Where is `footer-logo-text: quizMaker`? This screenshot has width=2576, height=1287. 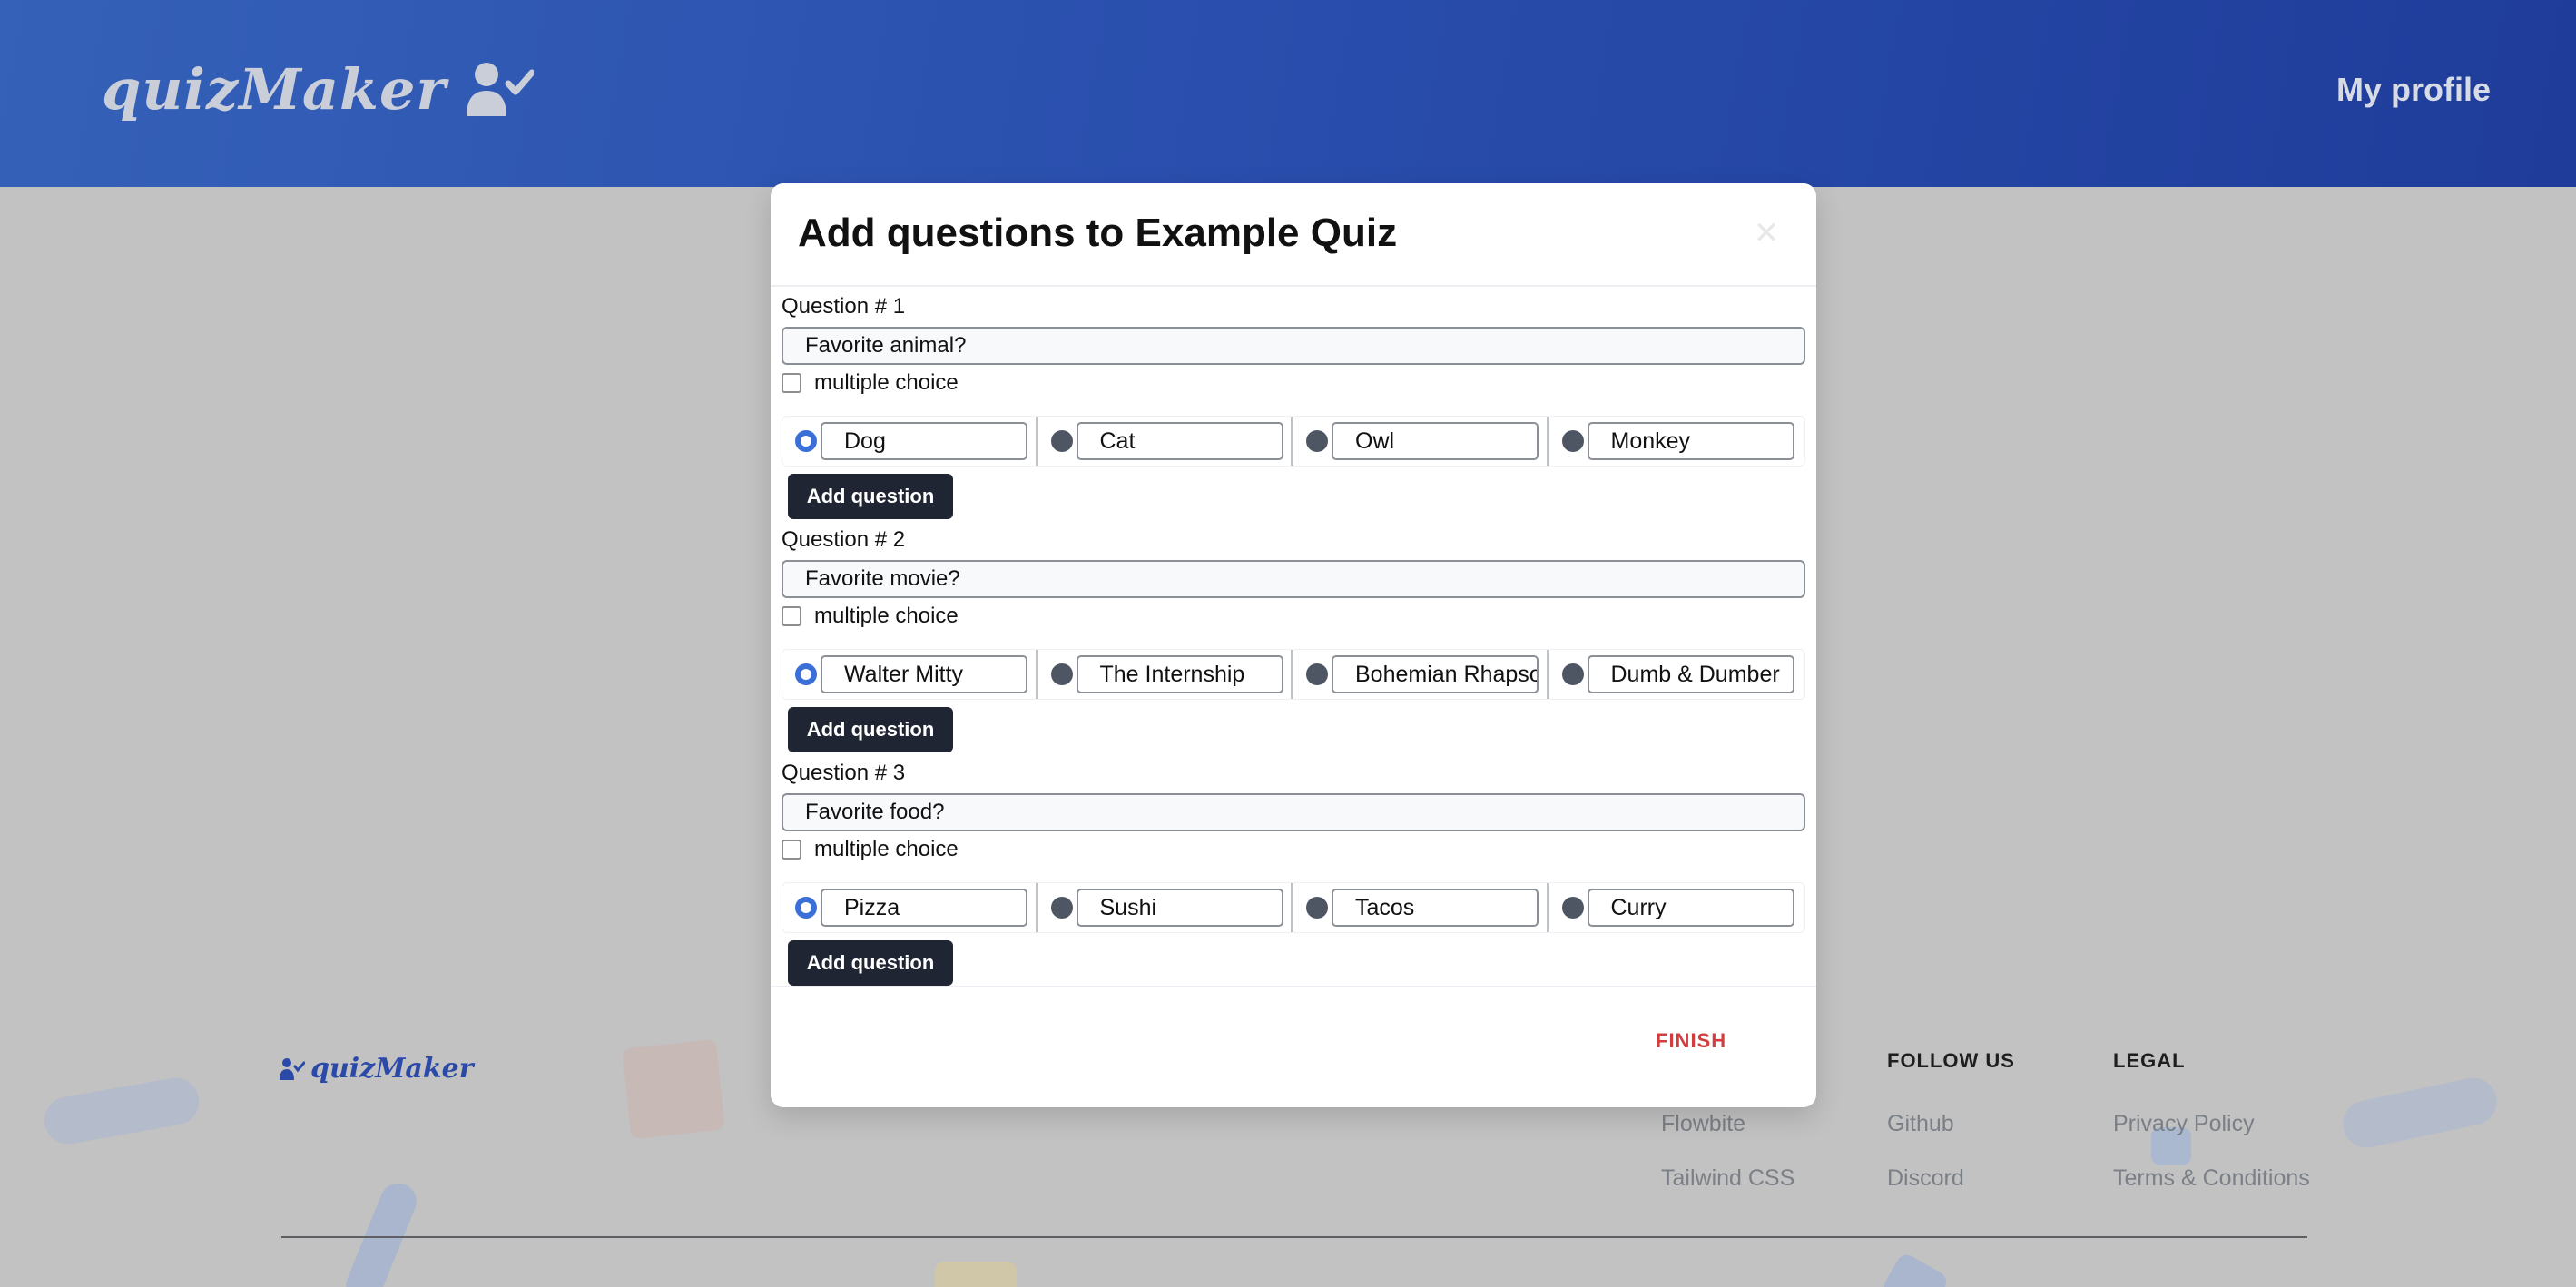 footer-logo-text: quizMaker is located at coordinates (392, 1069).